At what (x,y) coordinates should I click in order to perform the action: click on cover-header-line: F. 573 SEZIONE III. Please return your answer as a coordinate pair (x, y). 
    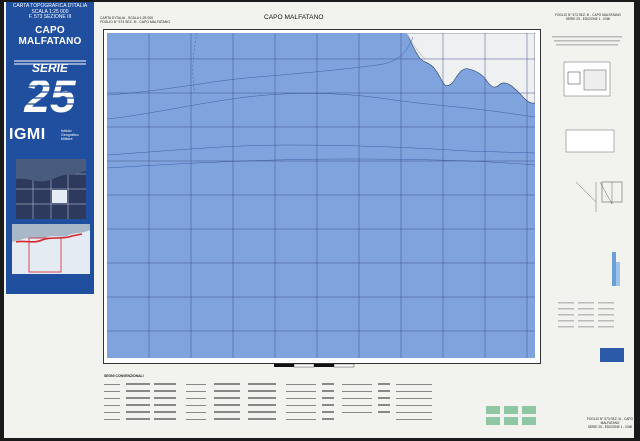
    Looking at the image, I should click on (50, 17).